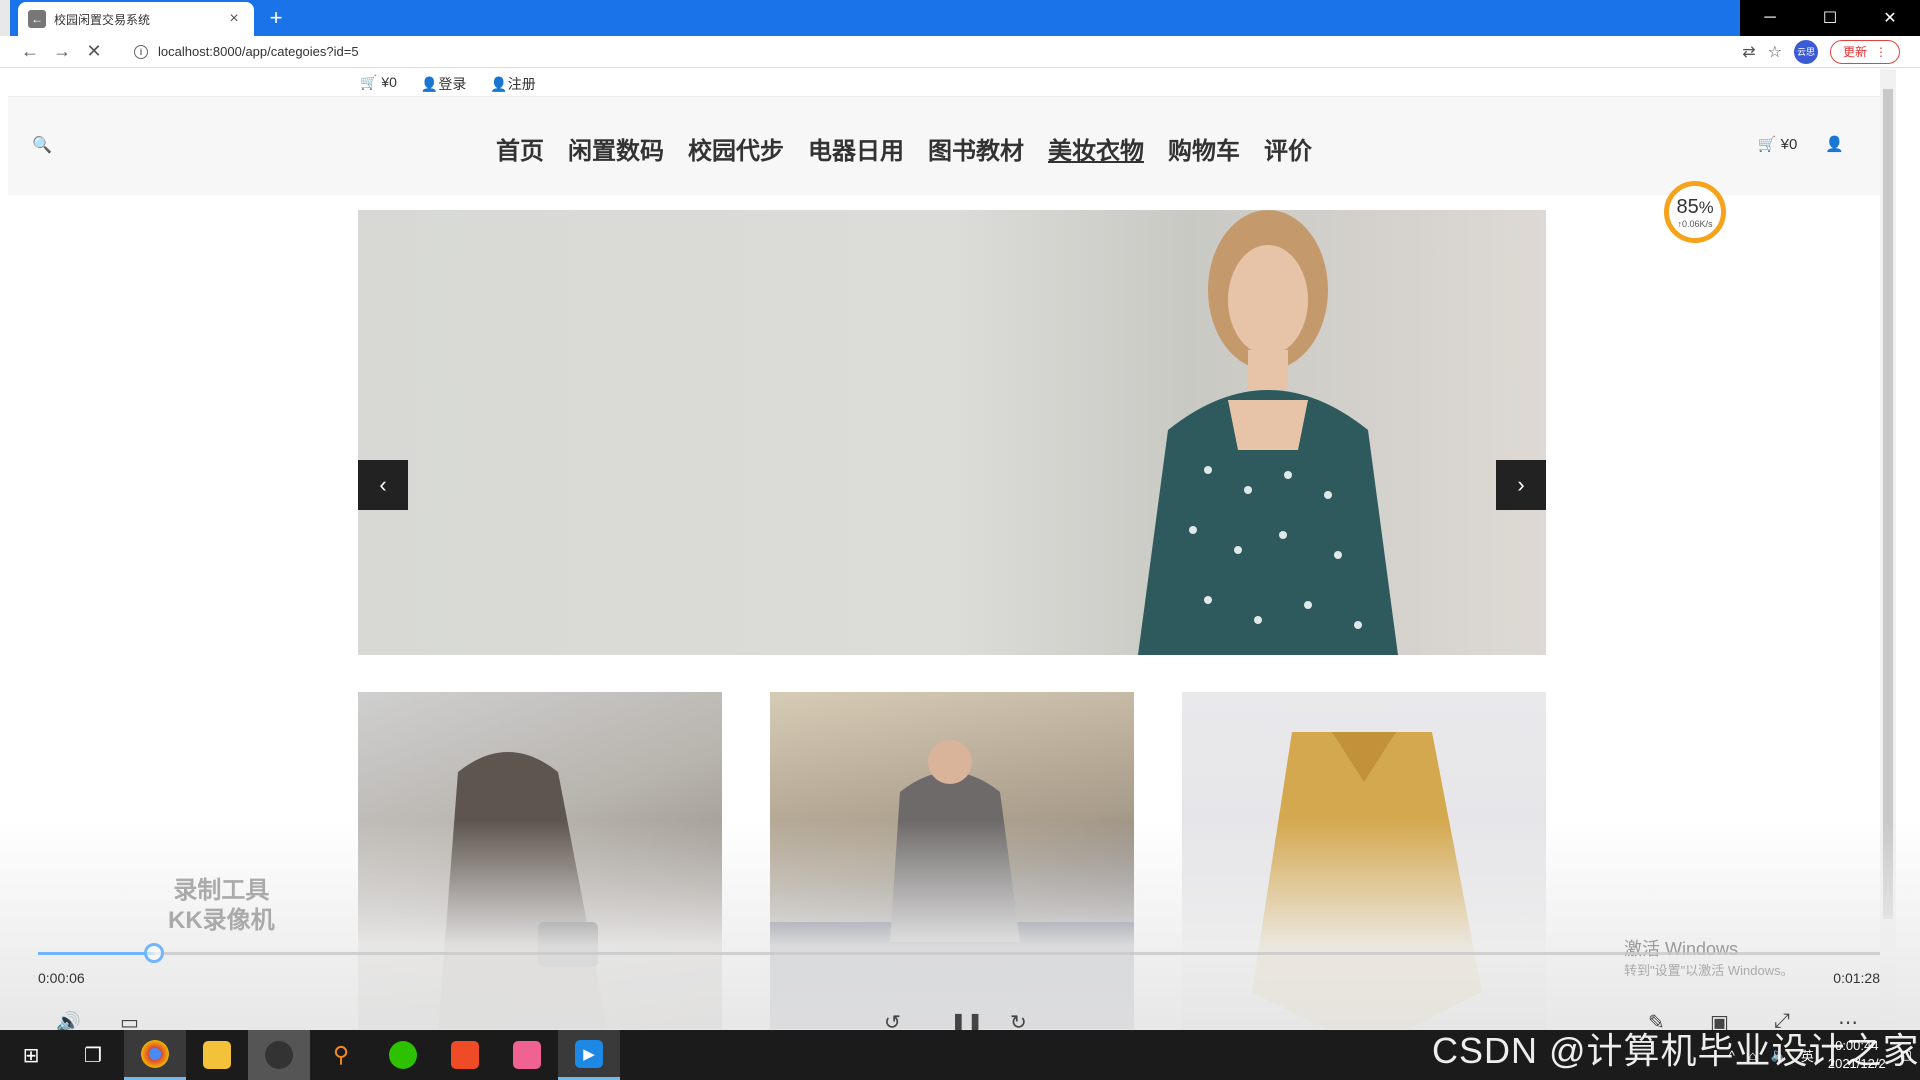 The image size is (1920, 1080). What do you see at coordinates (221, 920) in the screenshot?
I see `watermark-line2: KK录像机` at bounding box center [221, 920].